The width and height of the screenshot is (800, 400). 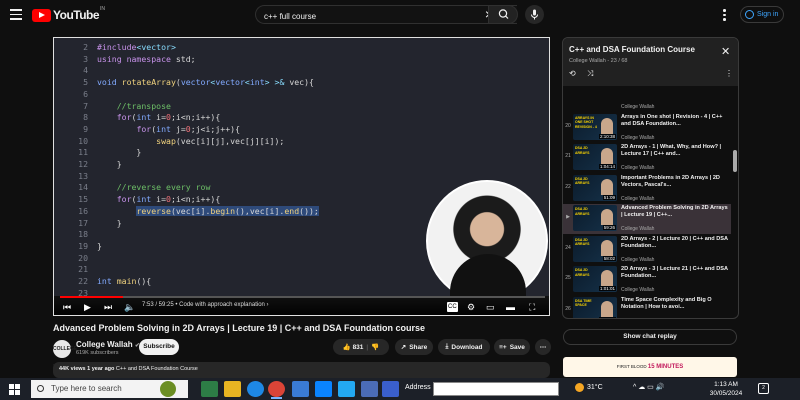 What do you see at coordinates (83, 152) in the screenshot?
I see `code-line-number: 11` at bounding box center [83, 152].